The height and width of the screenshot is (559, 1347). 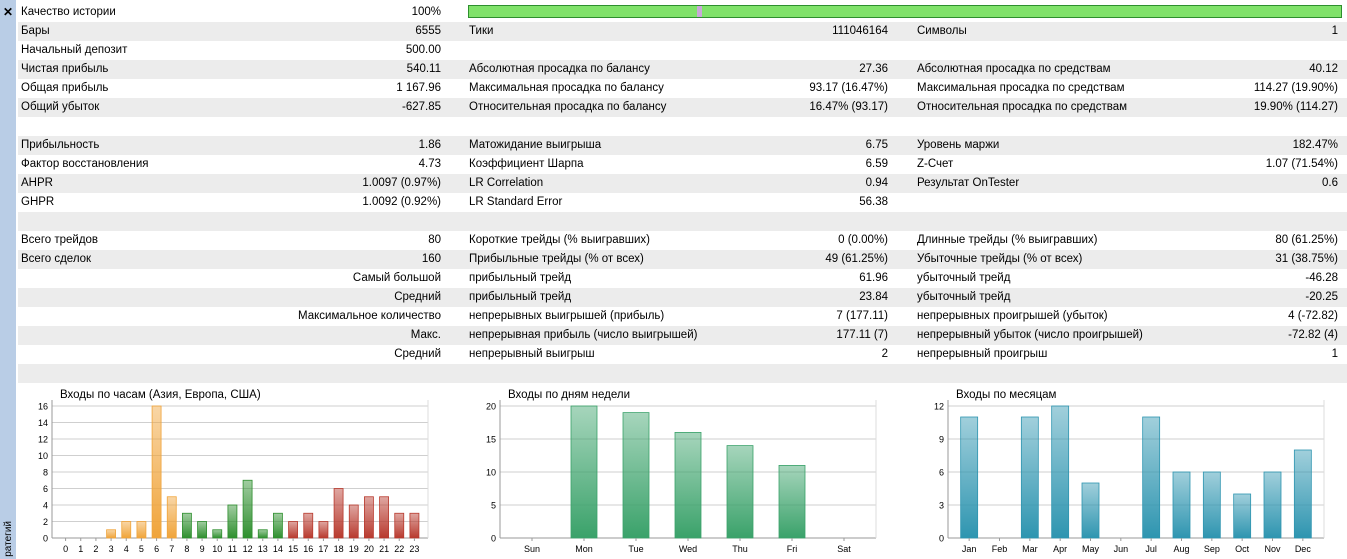 I want to click on report-value: 40.12, so click(x=1323, y=69).